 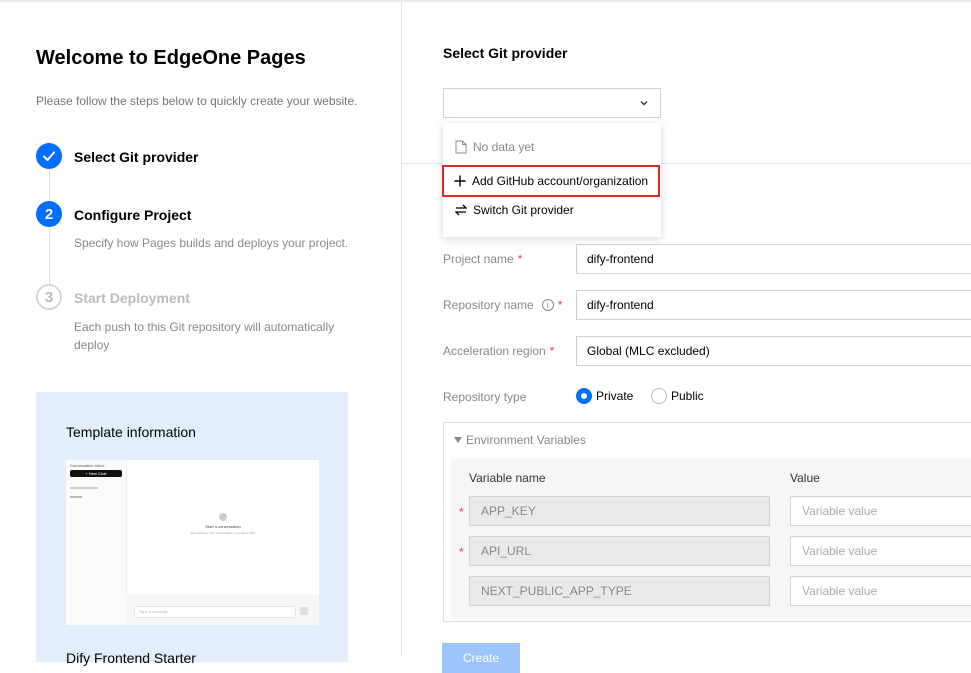 What do you see at coordinates (773, 259) in the screenshot?
I see `project-name-input: dify-frontend` at bounding box center [773, 259].